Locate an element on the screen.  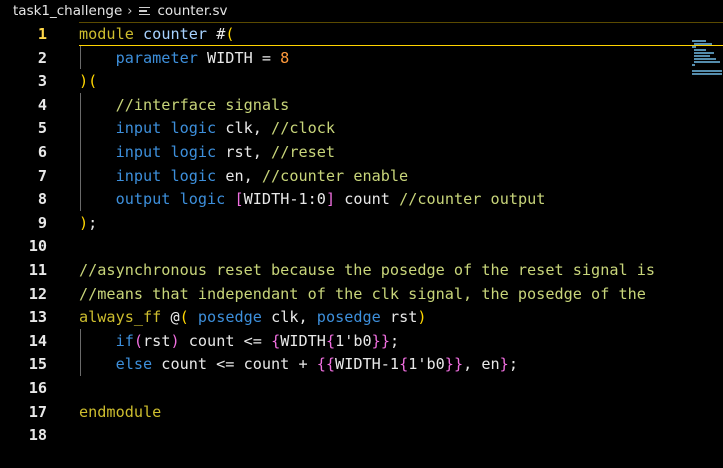
line-number: 4 is located at coordinates (42, 104).